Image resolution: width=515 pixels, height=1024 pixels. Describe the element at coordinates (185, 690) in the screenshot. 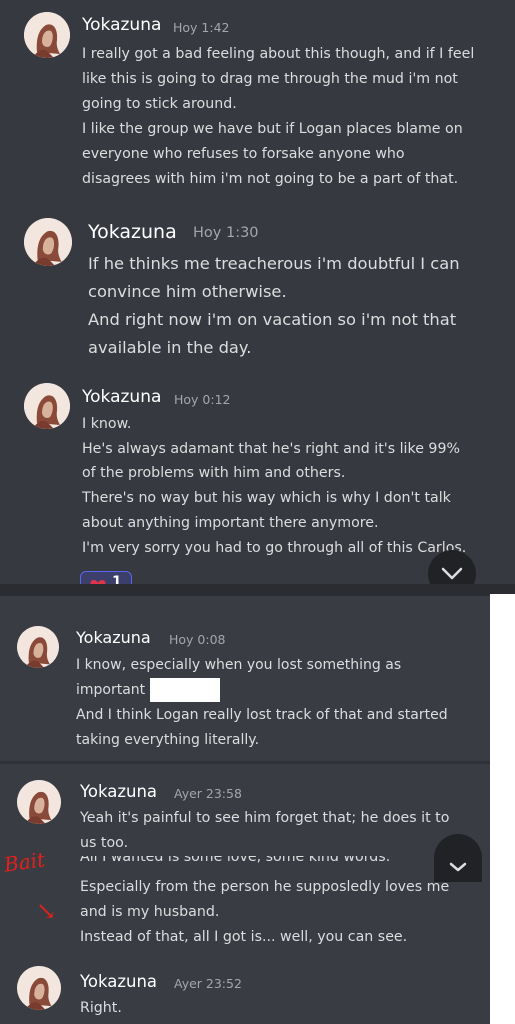

I see `redacted-text` at that location.